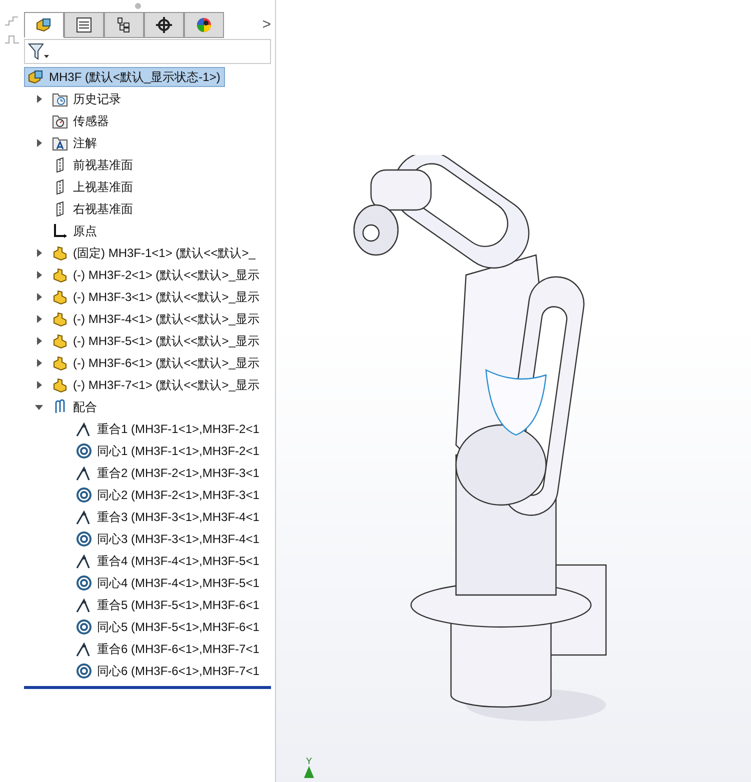 The image size is (751, 782). What do you see at coordinates (168, 495) in the screenshot?
I see `tree-item: 同心2 (MH3F-2<1>,MH3F-3<1` at bounding box center [168, 495].